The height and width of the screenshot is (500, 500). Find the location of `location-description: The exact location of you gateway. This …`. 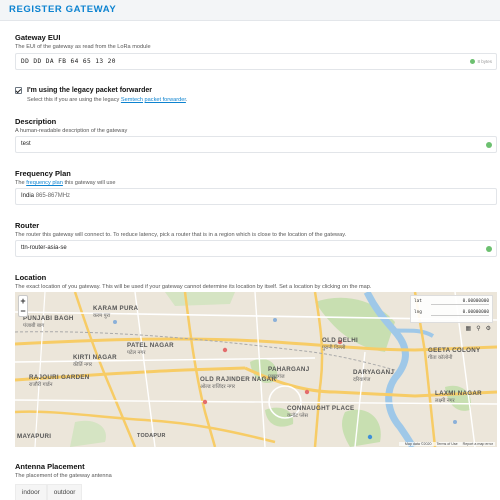

location-description: The exact location of you gateway. This … is located at coordinates (193, 287).